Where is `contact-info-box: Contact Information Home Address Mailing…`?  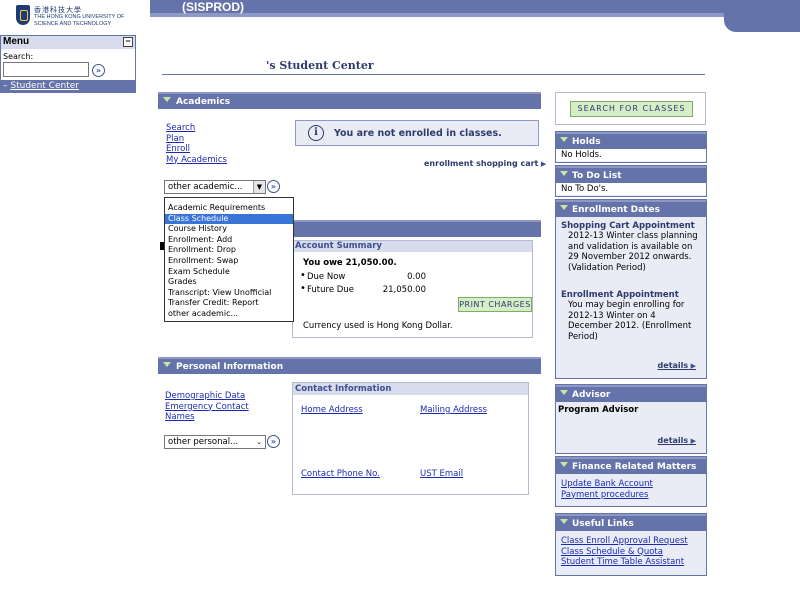 contact-info-box: Contact Information Home Address Mailing… is located at coordinates (410, 438).